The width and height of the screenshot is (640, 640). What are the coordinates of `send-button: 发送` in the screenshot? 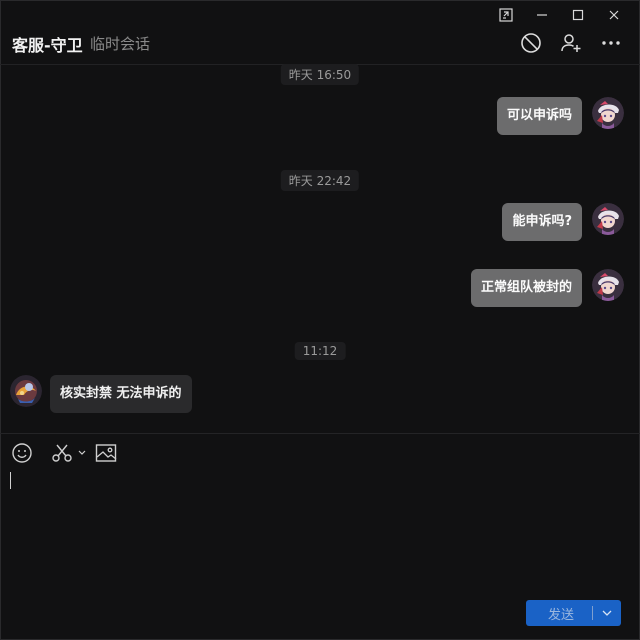 It's located at (559, 613).